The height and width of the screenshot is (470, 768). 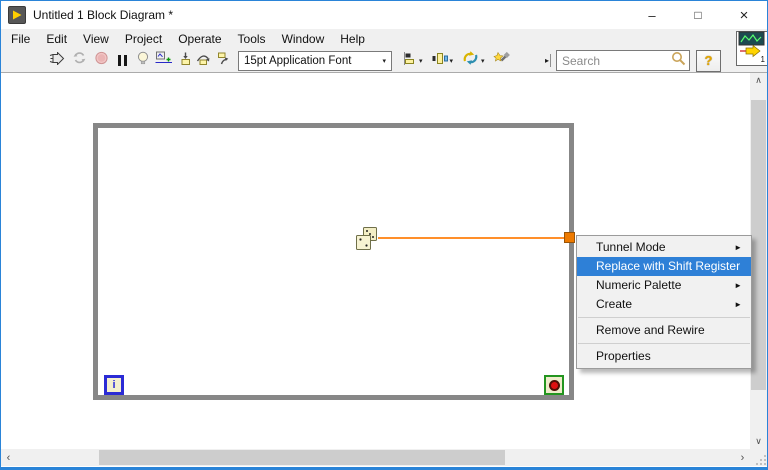 I want to click on vi-icon-button: 1, so click(x=751, y=48).